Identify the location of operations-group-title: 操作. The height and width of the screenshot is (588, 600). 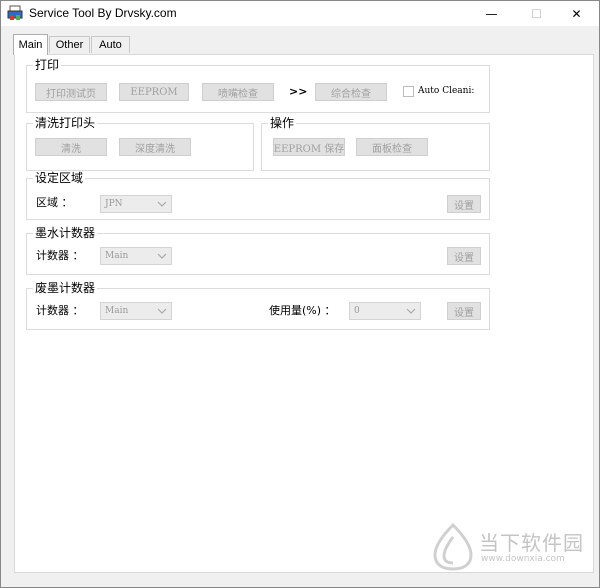
(282, 123).